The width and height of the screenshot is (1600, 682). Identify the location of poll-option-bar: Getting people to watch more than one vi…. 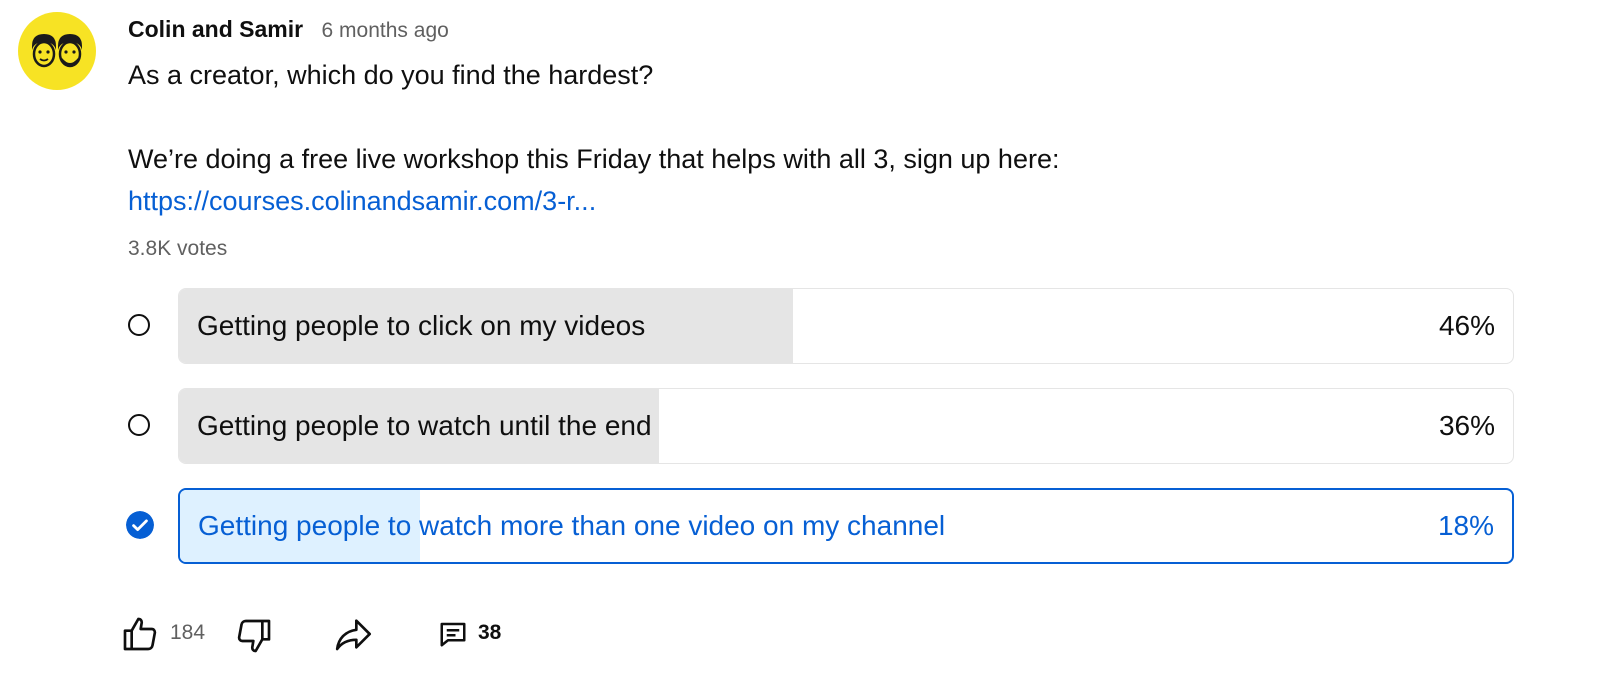
(846, 526).